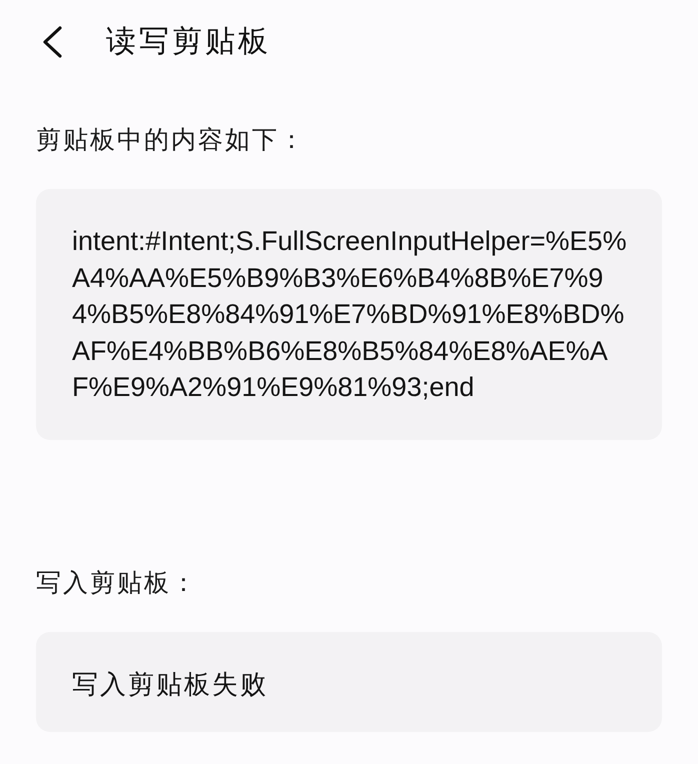 This screenshot has height=764, width=698. I want to click on back-icon, so click(52, 42).